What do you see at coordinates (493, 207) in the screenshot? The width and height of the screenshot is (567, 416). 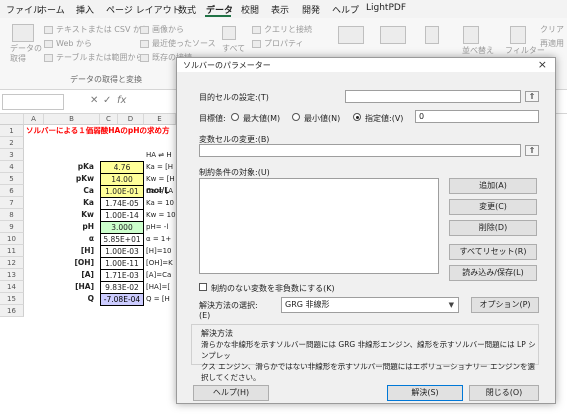 I see `change-button: 変更(C)` at bounding box center [493, 207].